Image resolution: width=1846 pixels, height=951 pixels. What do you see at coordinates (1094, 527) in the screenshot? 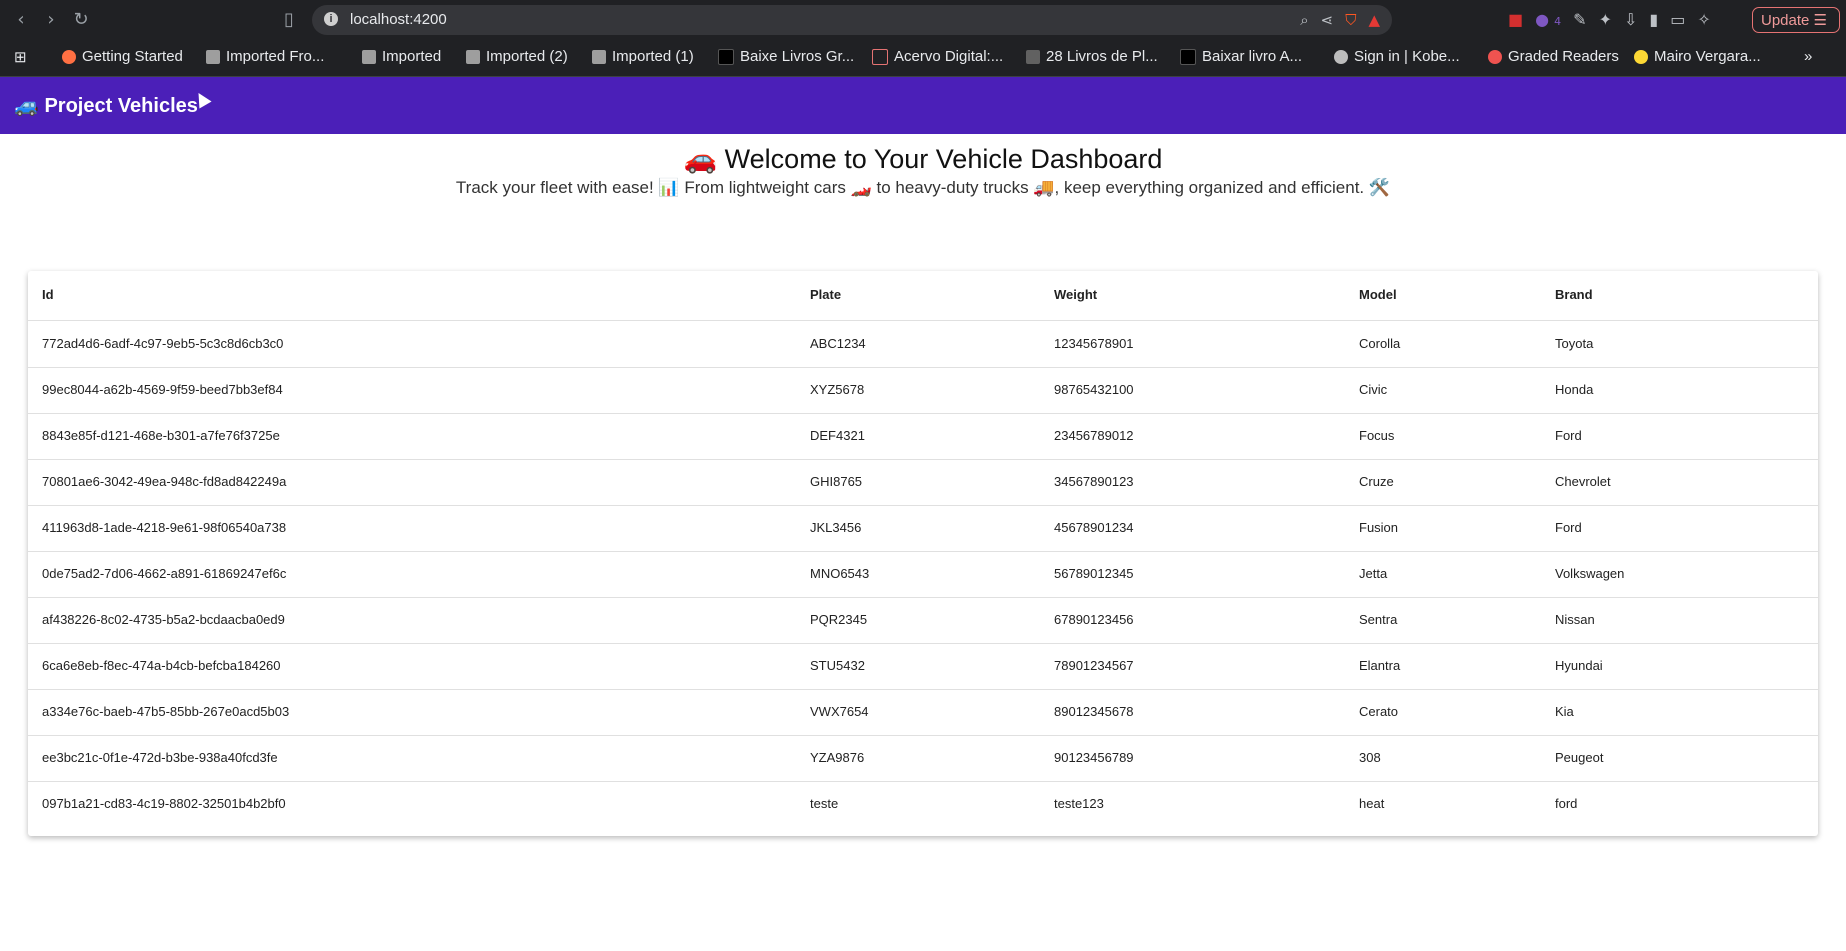
I see `cell-weight: 45678901234` at bounding box center [1094, 527].